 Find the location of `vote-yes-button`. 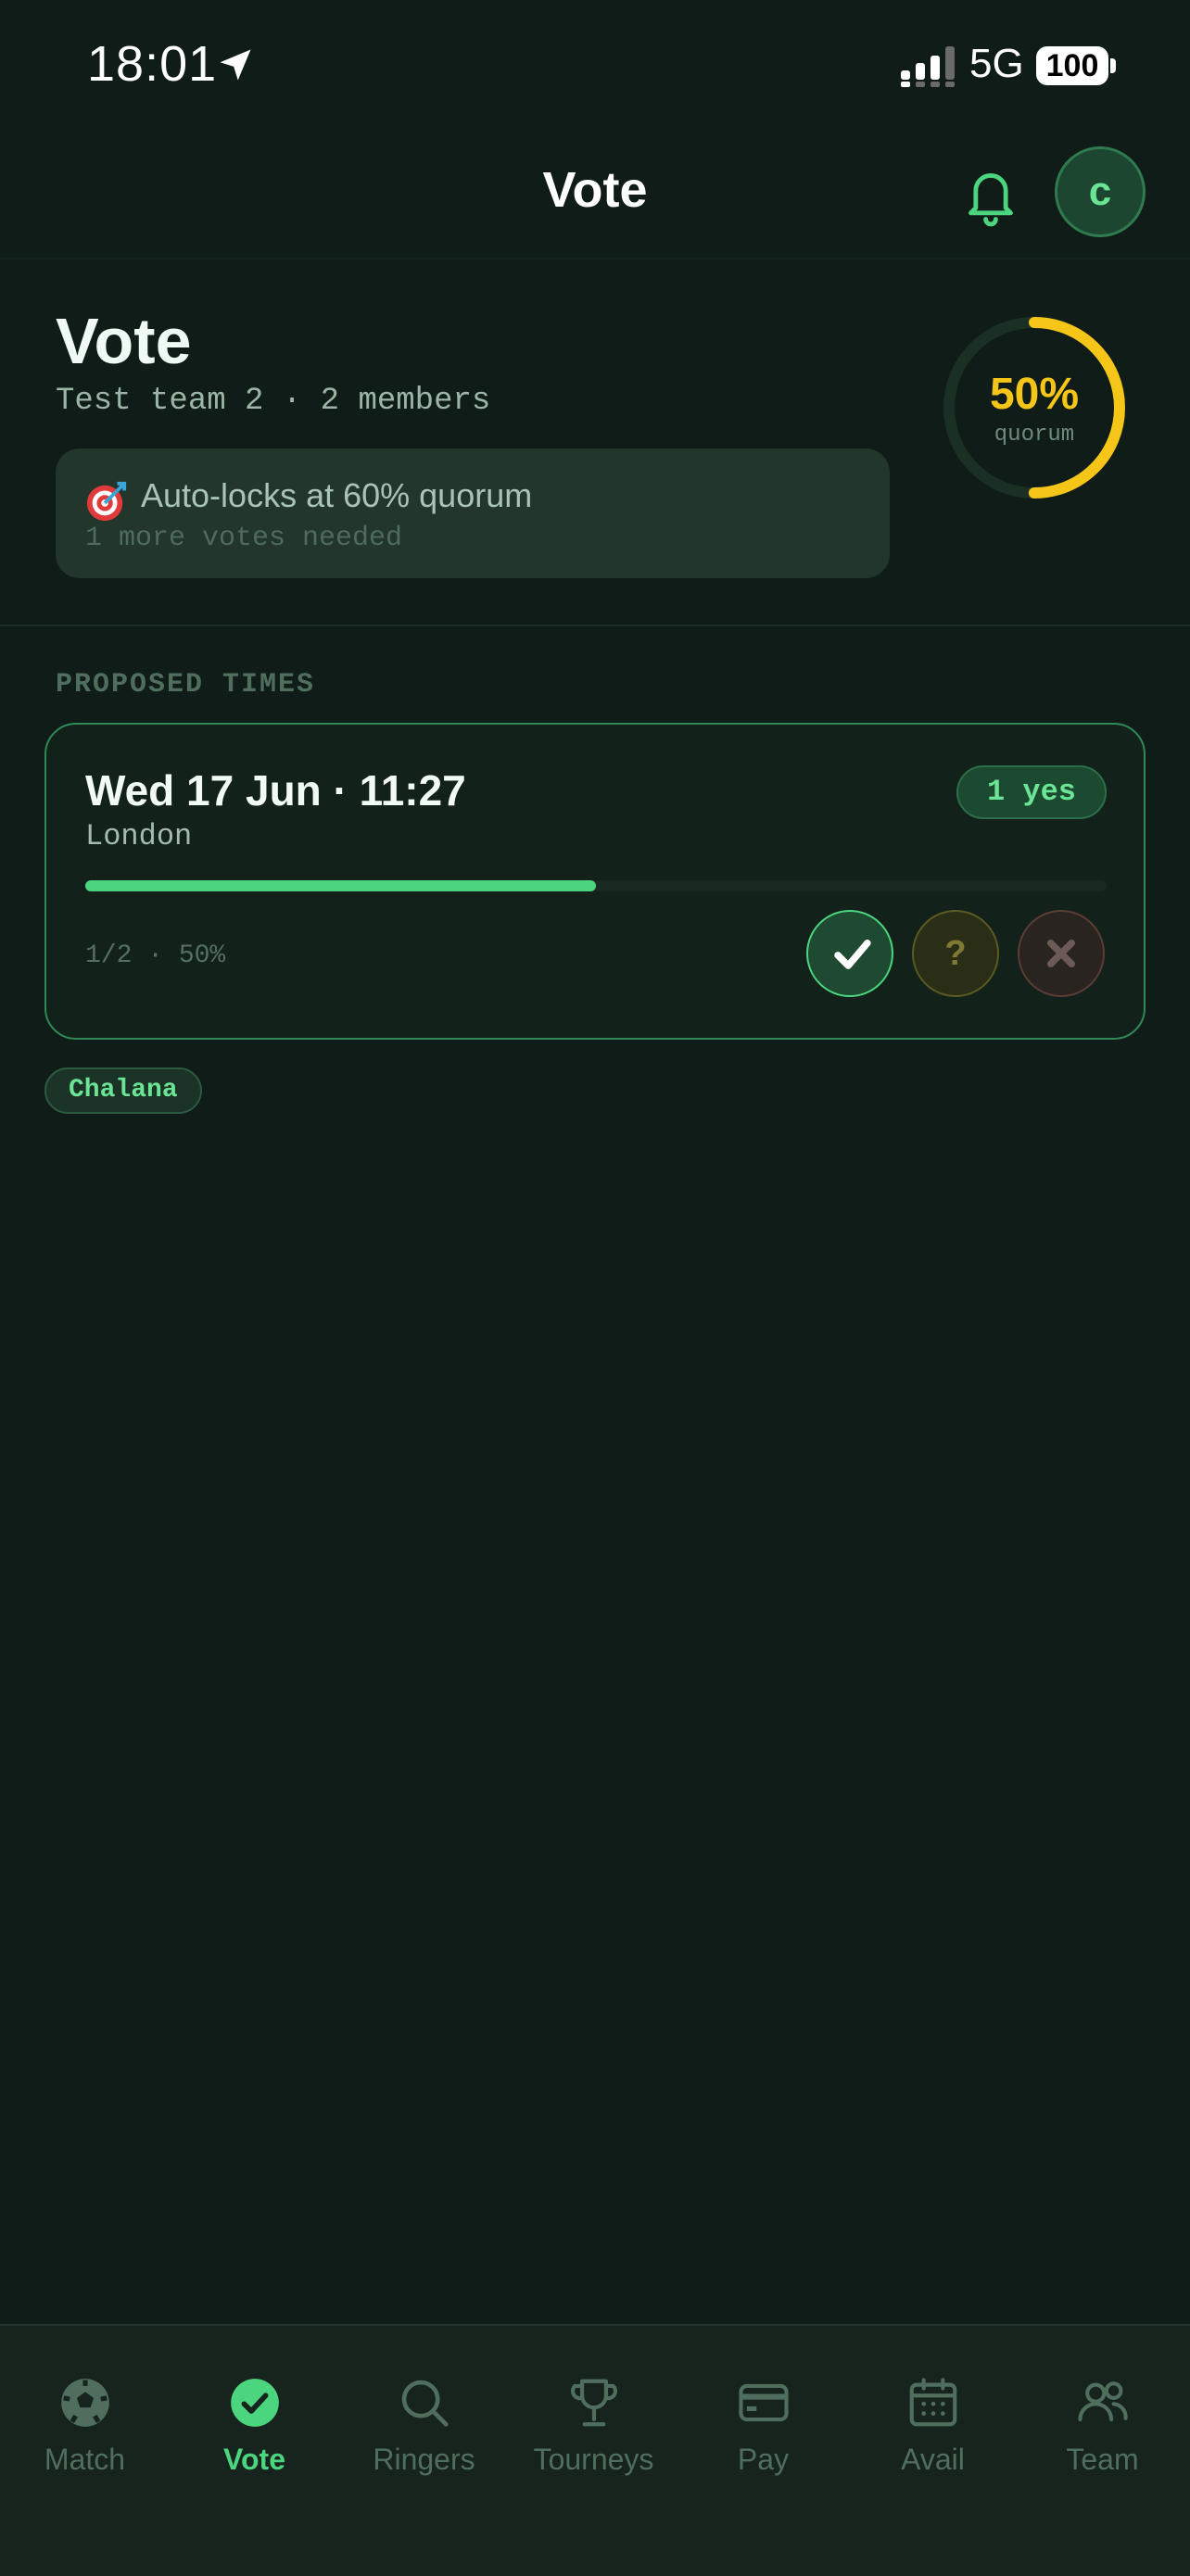

vote-yes-button is located at coordinates (849, 953).